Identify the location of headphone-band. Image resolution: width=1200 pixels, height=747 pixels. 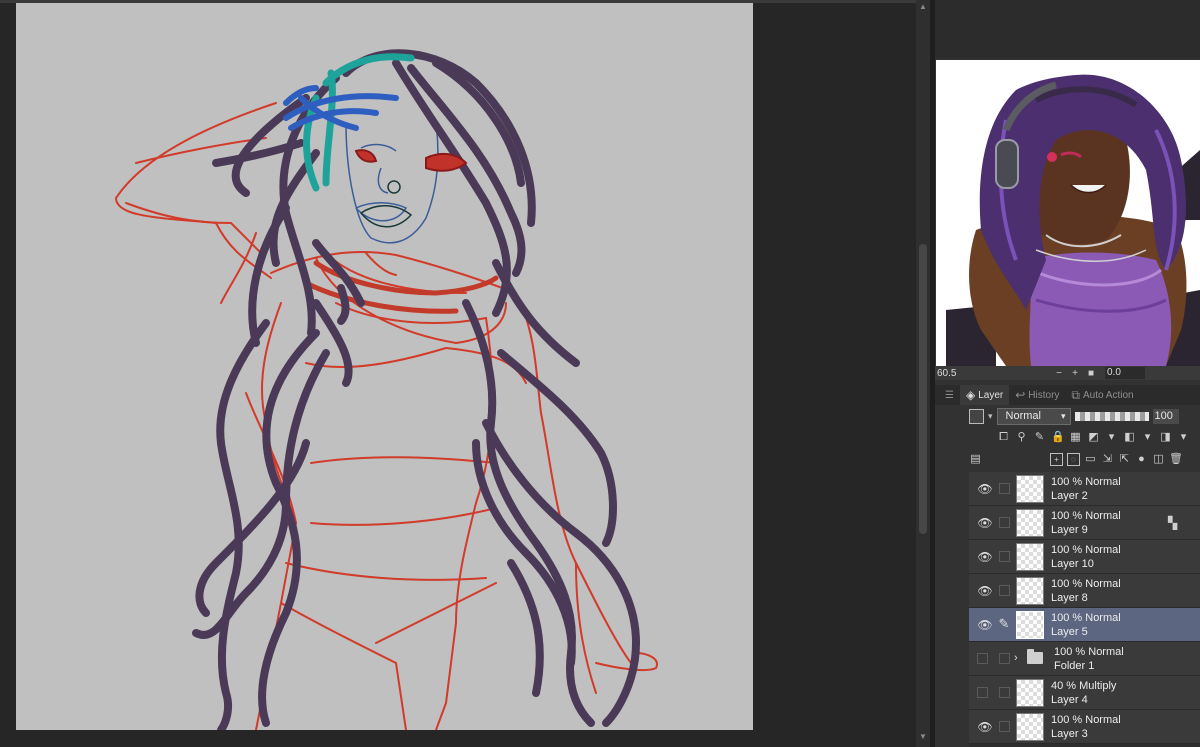
(359, 122).